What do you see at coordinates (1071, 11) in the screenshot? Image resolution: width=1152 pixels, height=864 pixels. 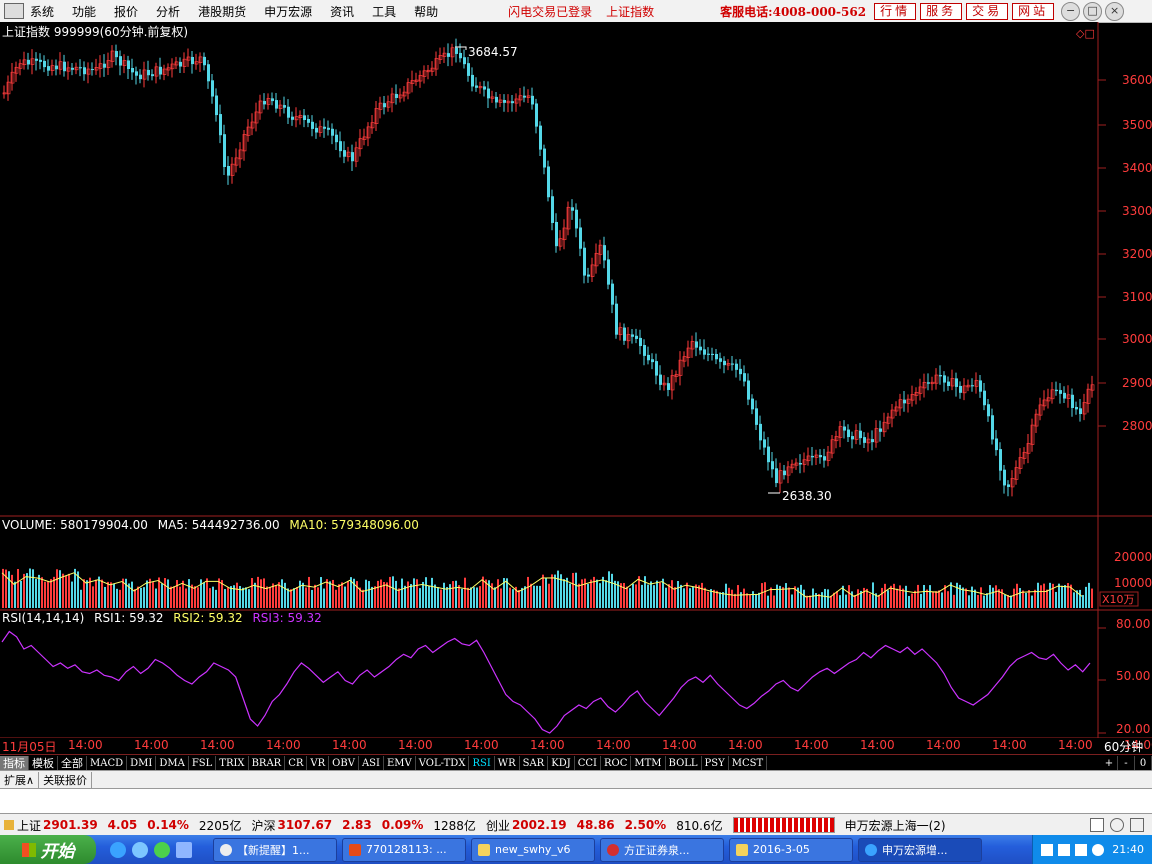 I see `minimize-button: −` at bounding box center [1071, 11].